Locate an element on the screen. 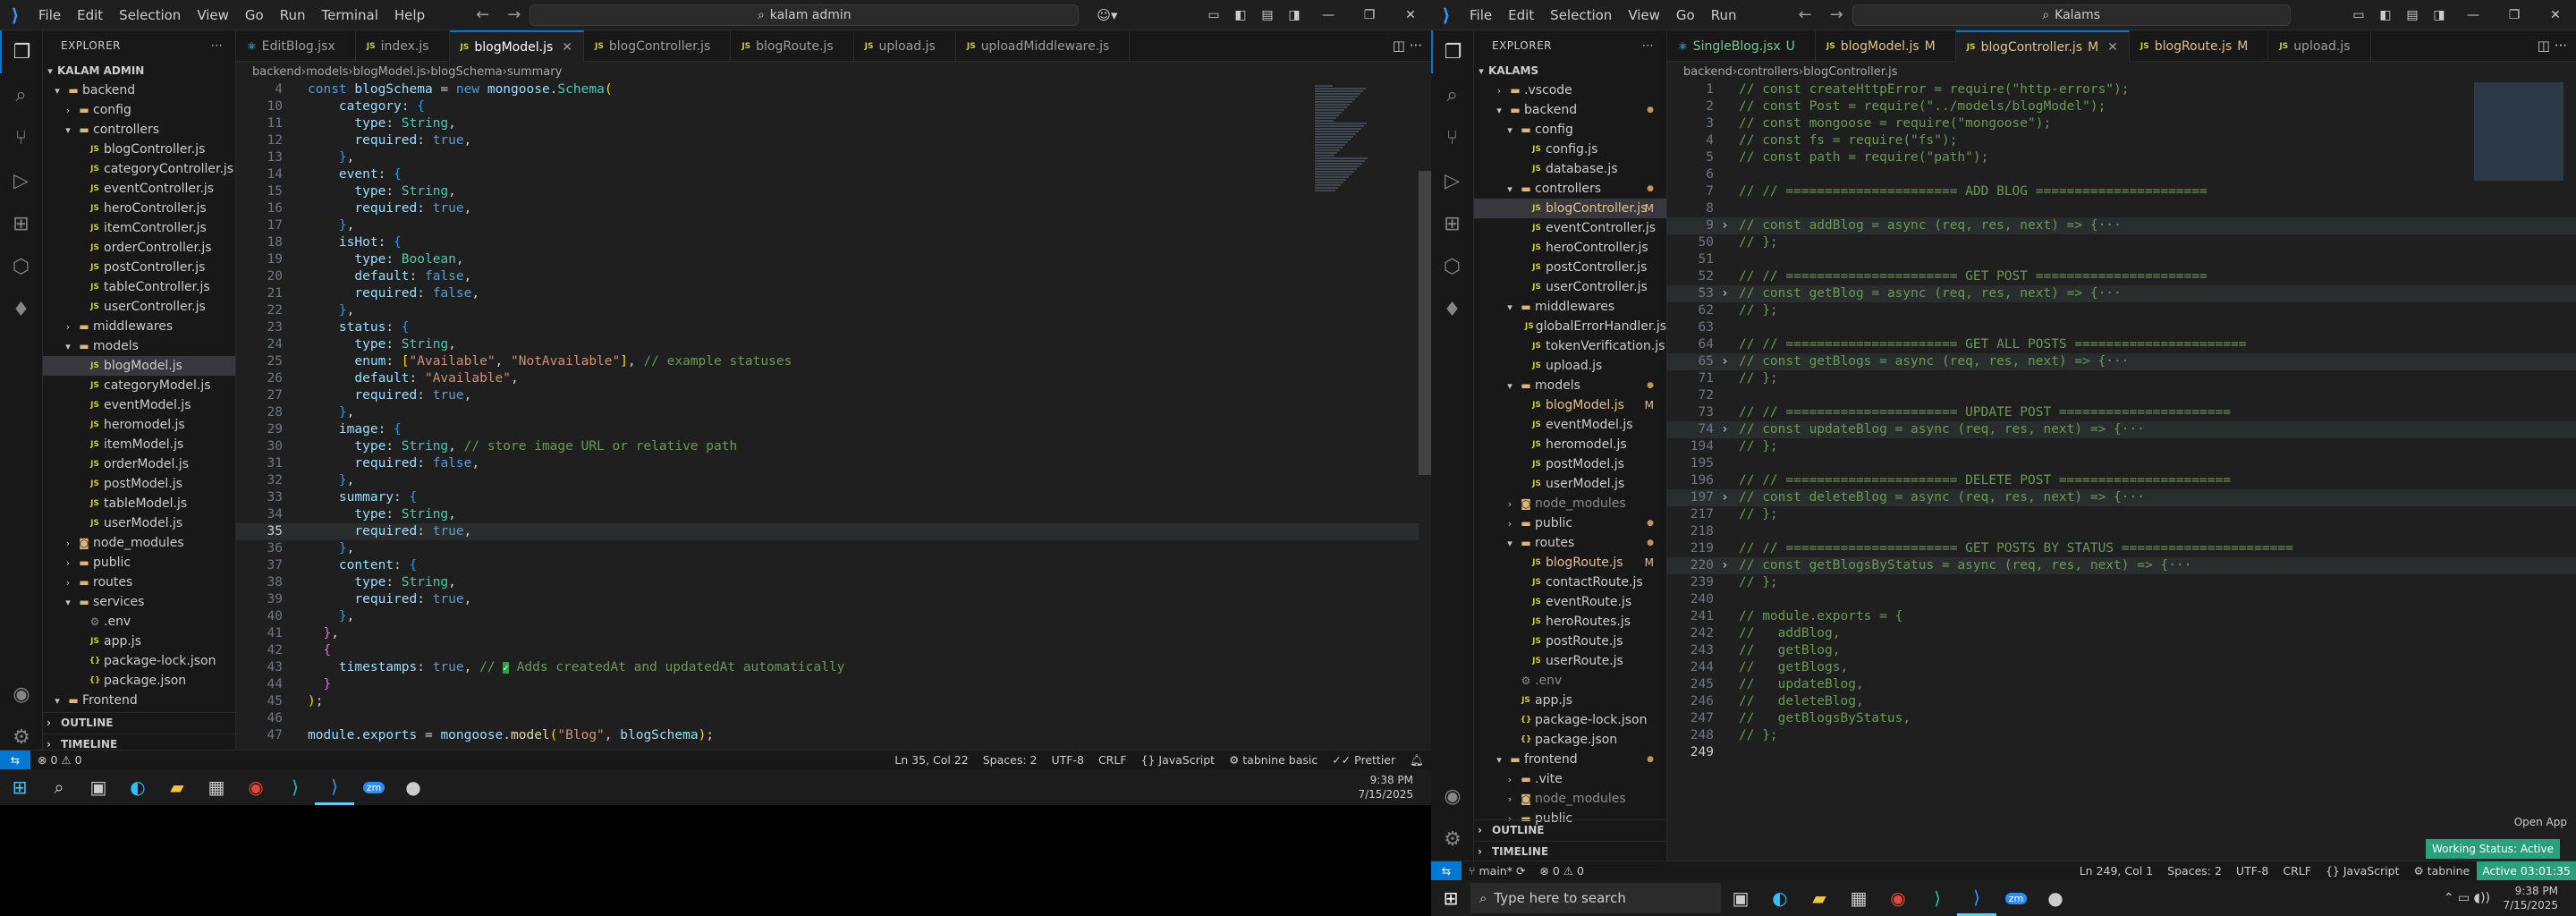 Image resolution: width=2576 pixels, height=916 pixels. menu-item-file: File is located at coordinates (1481, 15).